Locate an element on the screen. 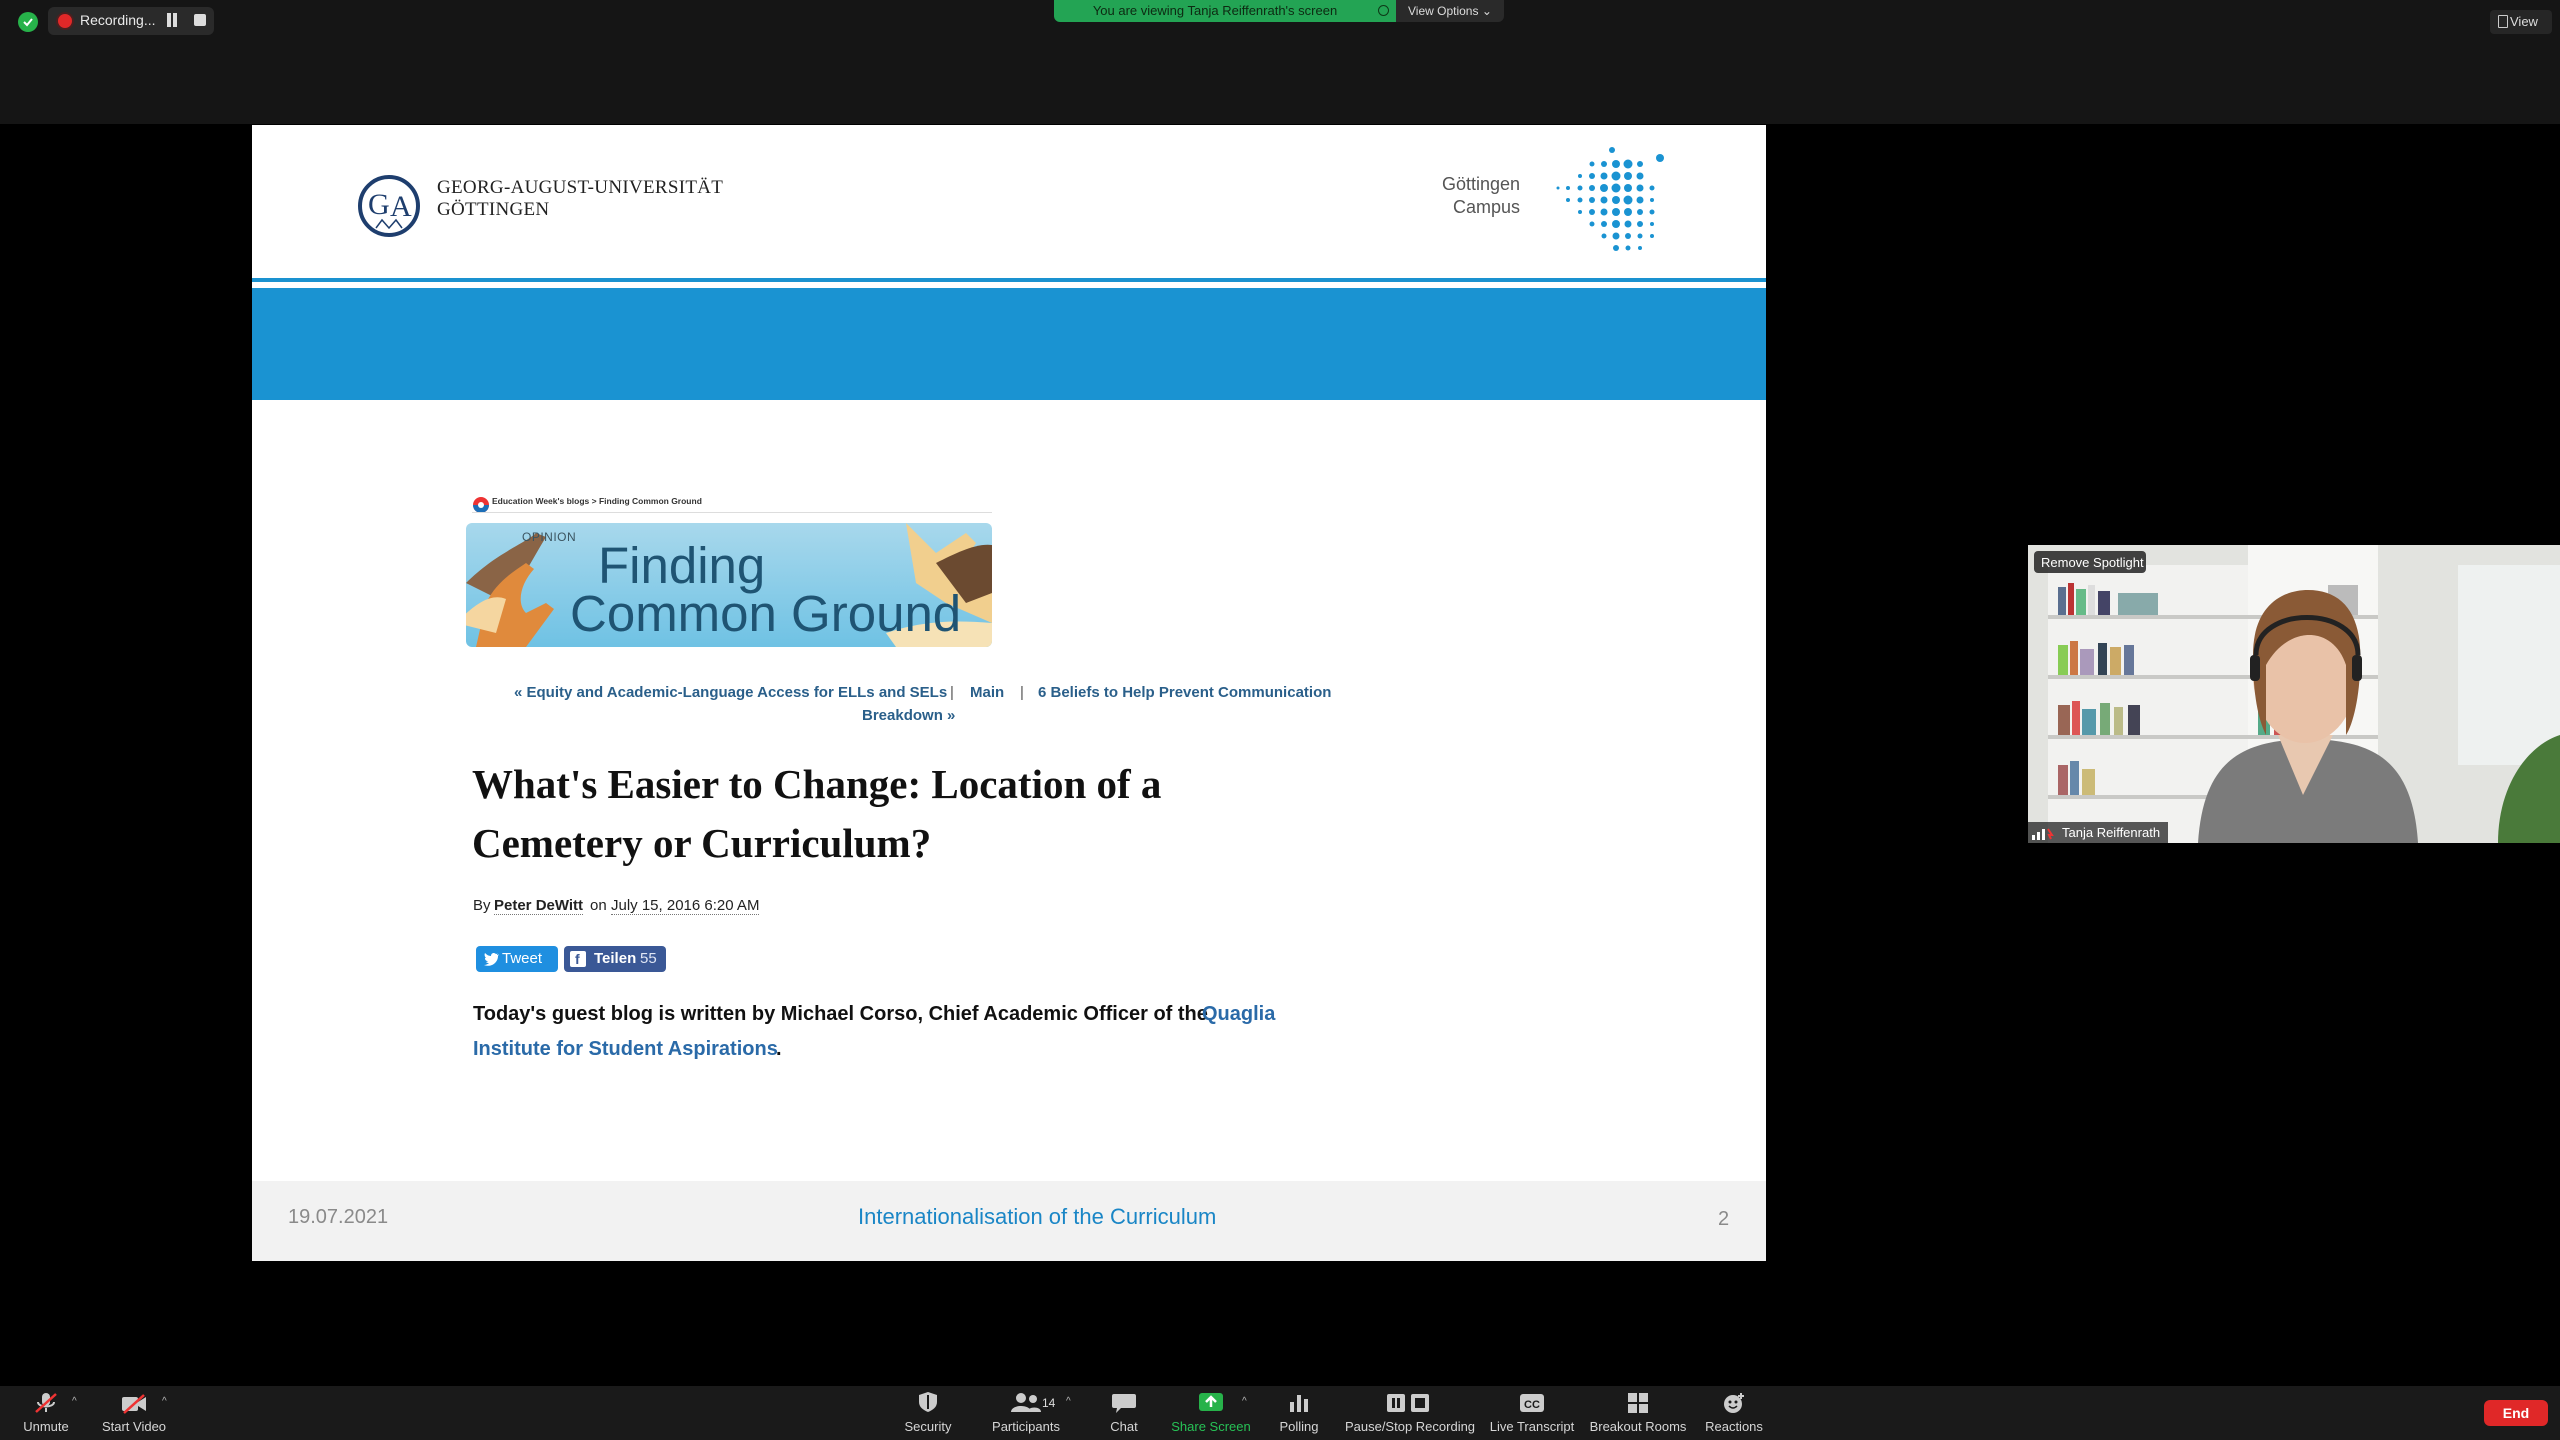 Image resolution: width=2560 pixels, height=1440 pixels. view-options-label: View Options ⌄ is located at coordinates (1450, 11).